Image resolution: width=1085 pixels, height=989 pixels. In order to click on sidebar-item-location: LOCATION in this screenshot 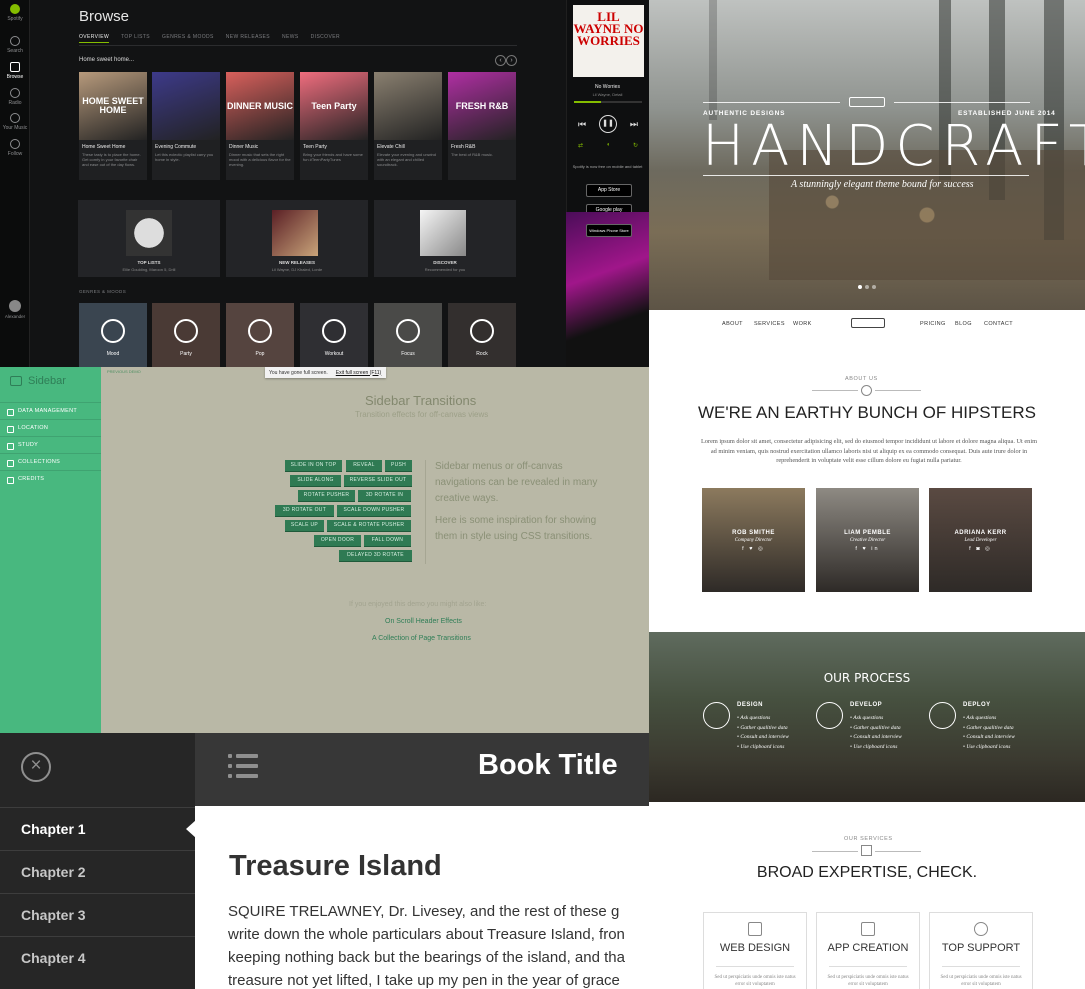, I will do `click(50, 427)`.